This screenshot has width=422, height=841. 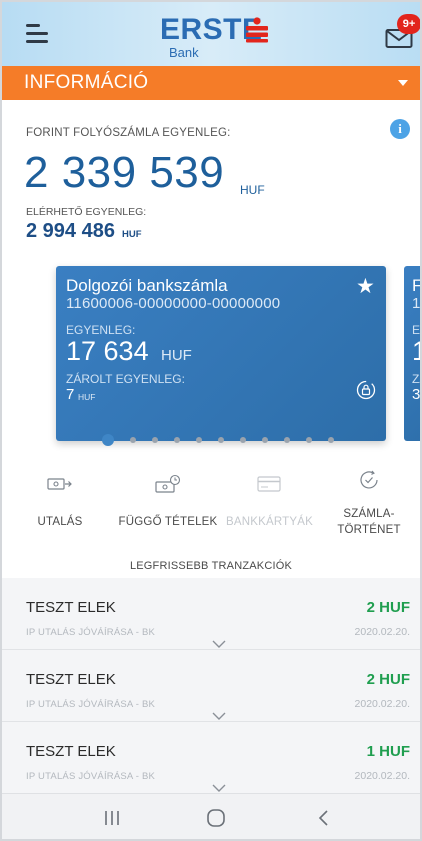 I want to click on account-history-label: SZÁMLA- TÖRTÉNET, so click(x=369, y=522).